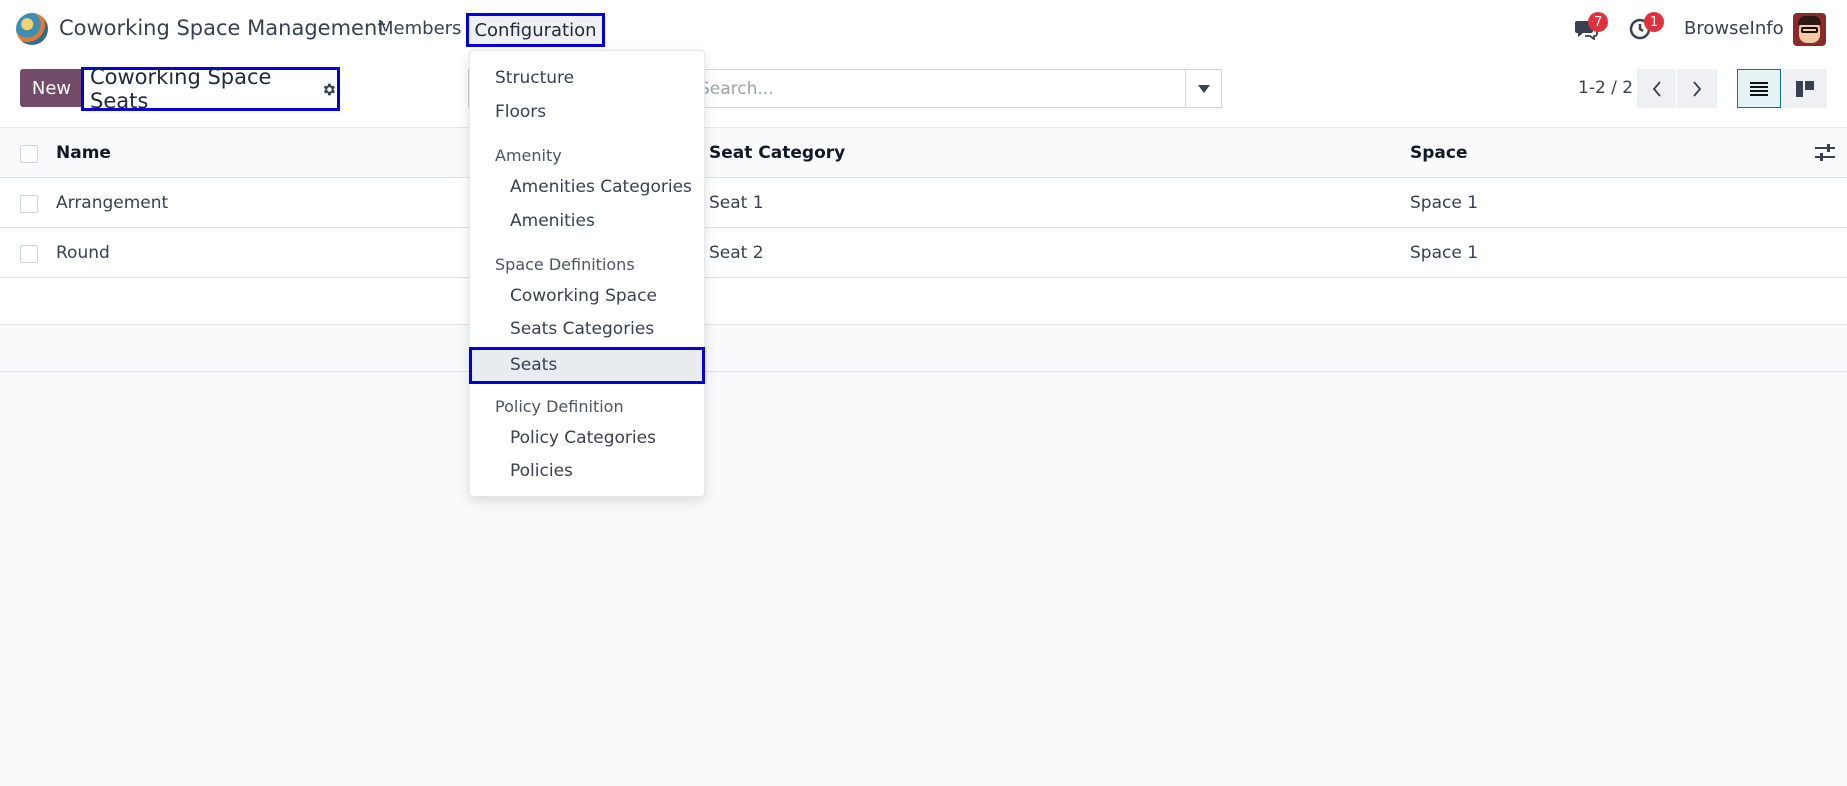 Image resolution: width=1847 pixels, height=786 pixels. I want to click on column-header-seat-category: Seat Category, so click(777, 153).